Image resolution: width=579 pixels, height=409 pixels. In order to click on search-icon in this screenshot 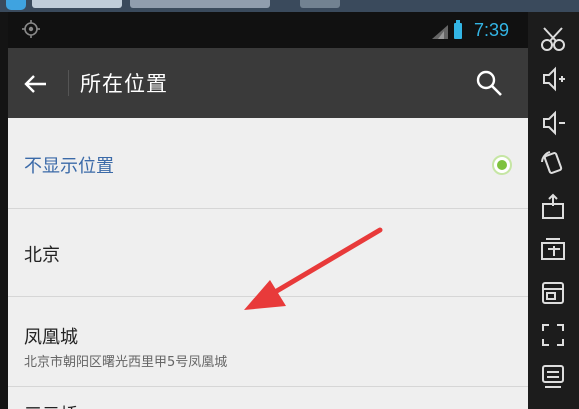, I will do `click(489, 83)`.